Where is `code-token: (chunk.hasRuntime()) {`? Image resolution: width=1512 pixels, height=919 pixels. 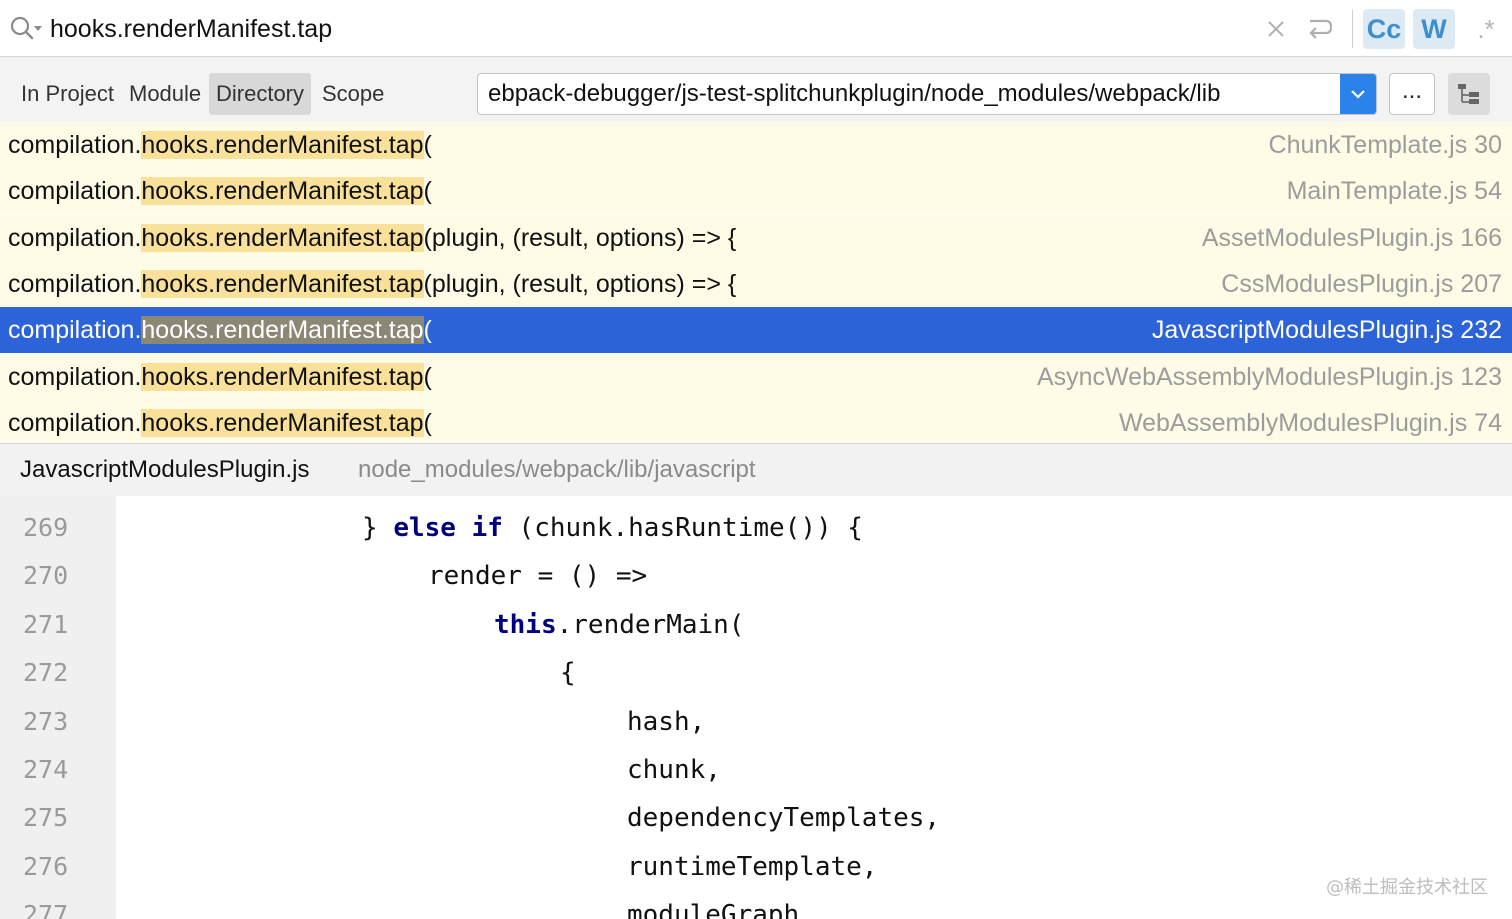
code-token: (chunk.hasRuntime()) { is located at coordinates (682, 528).